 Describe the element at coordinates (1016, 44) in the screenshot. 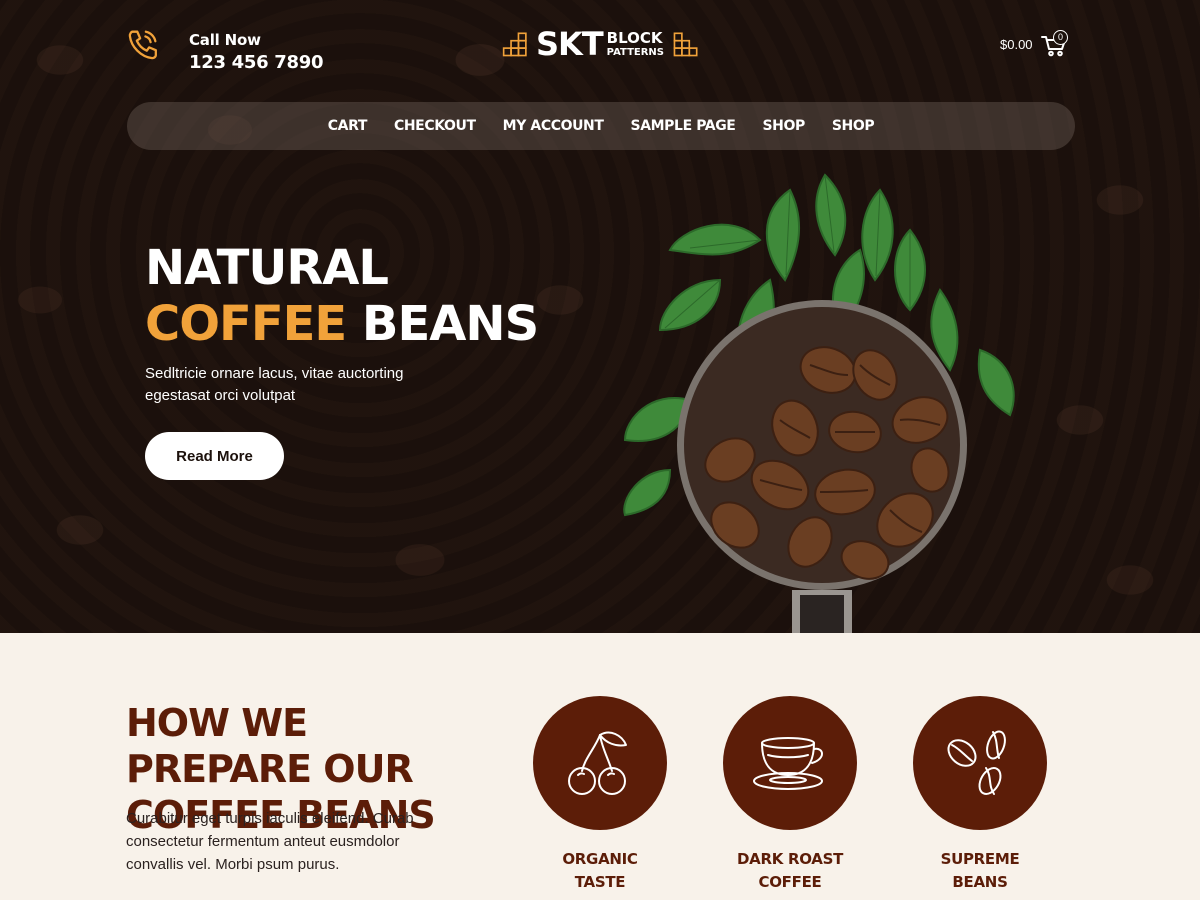

I see `cart-total: $0.00` at that location.